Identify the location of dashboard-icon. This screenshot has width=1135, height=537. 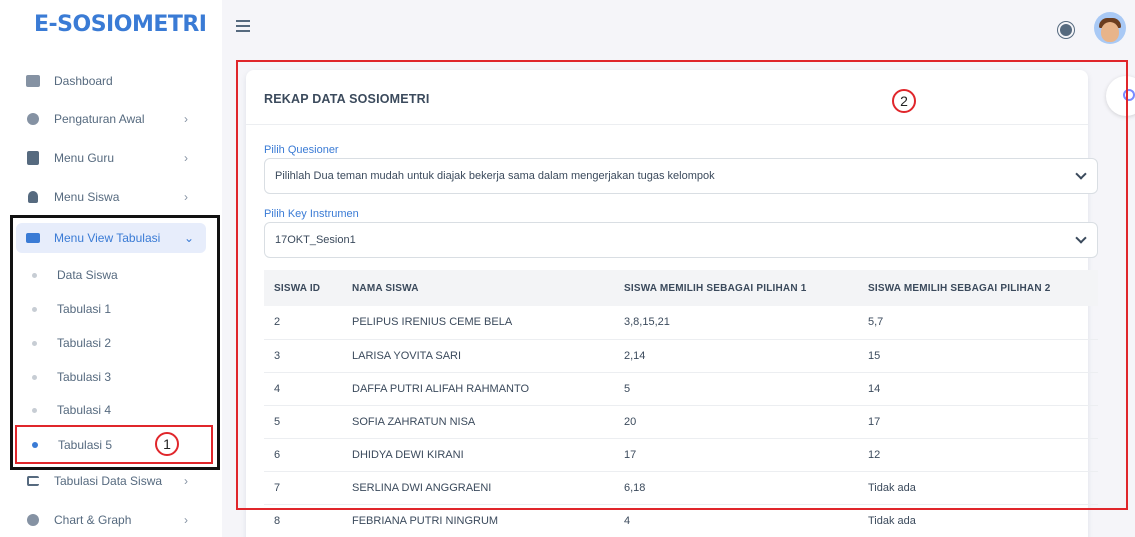
(33, 81).